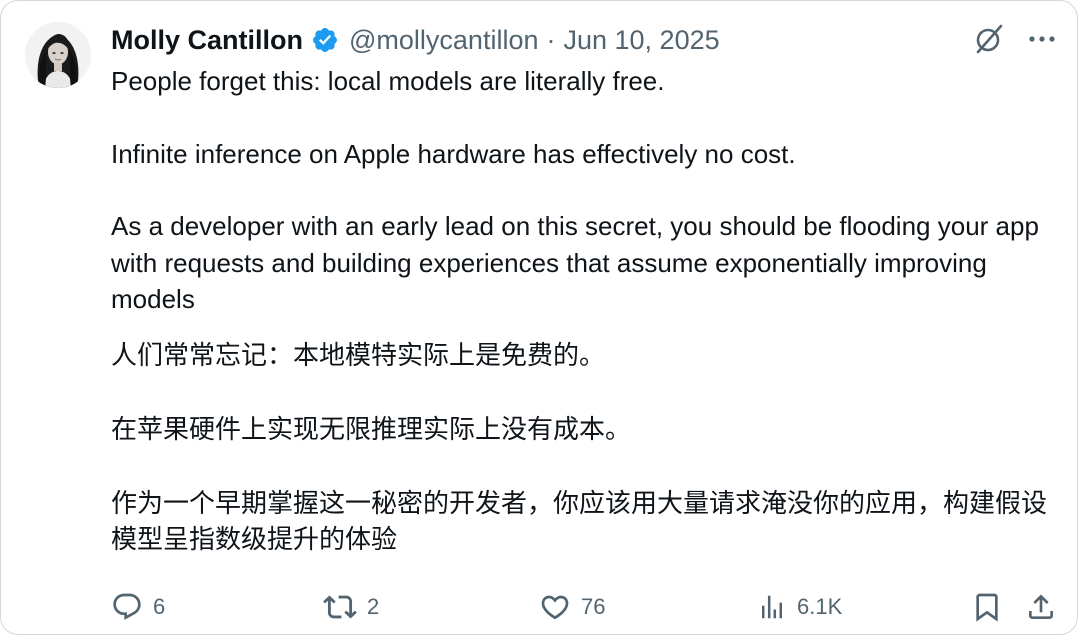 The height and width of the screenshot is (637, 1080). I want to click on grok-icon, so click(989, 39).